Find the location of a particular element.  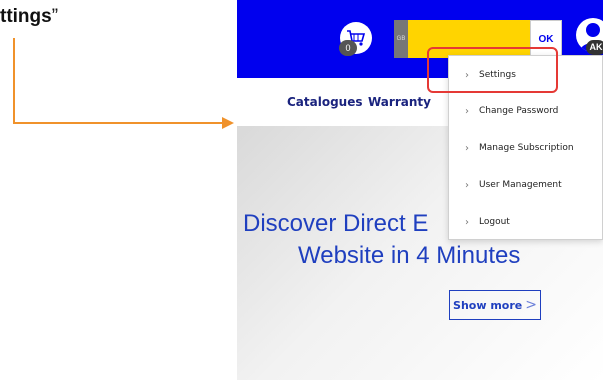

hero-title-line2: Website in 4 Minutes is located at coordinates (409, 255).